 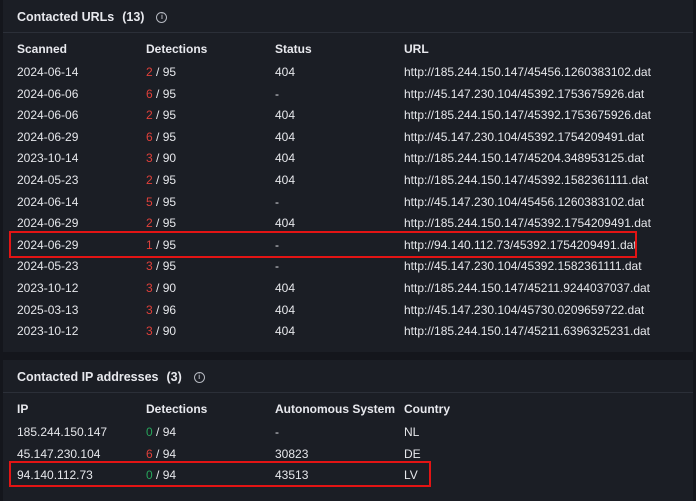 I want to click on section-count: (13), so click(x=133, y=17).